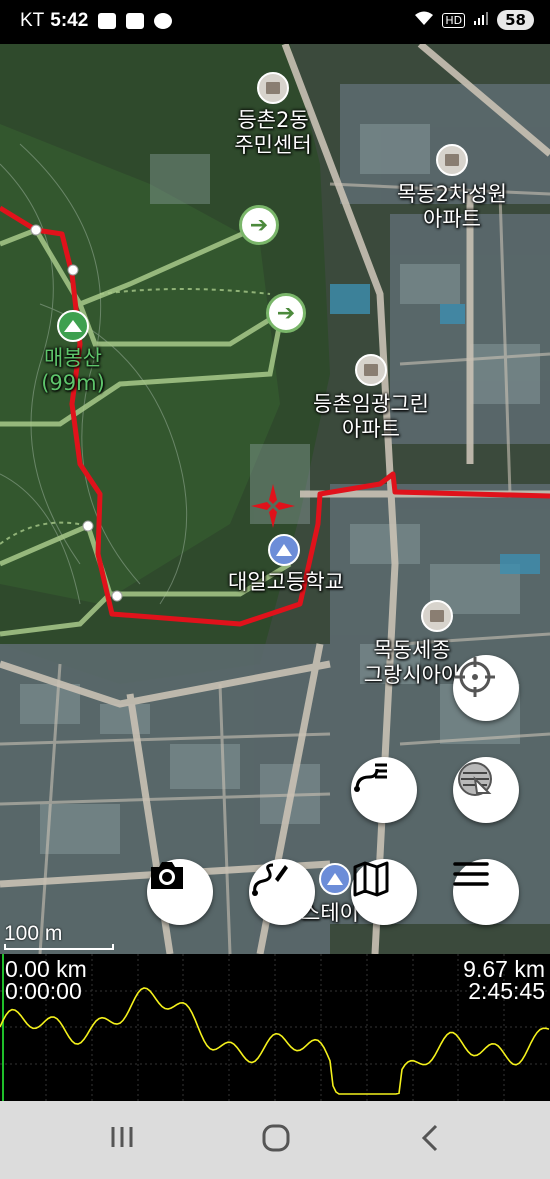 This screenshot has width=550, height=1179. What do you see at coordinates (107, 21) in the screenshot?
I see `screenshot-icon` at bounding box center [107, 21].